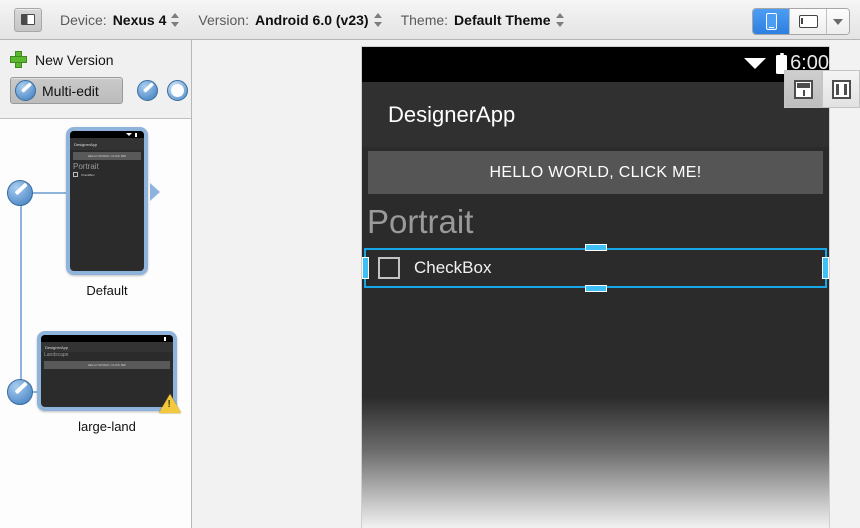 The height and width of the screenshot is (528, 860). What do you see at coordinates (311, 19) in the screenshot?
I see `version-value: Android 6.0 (v23)` at bounding box center [311, 19].